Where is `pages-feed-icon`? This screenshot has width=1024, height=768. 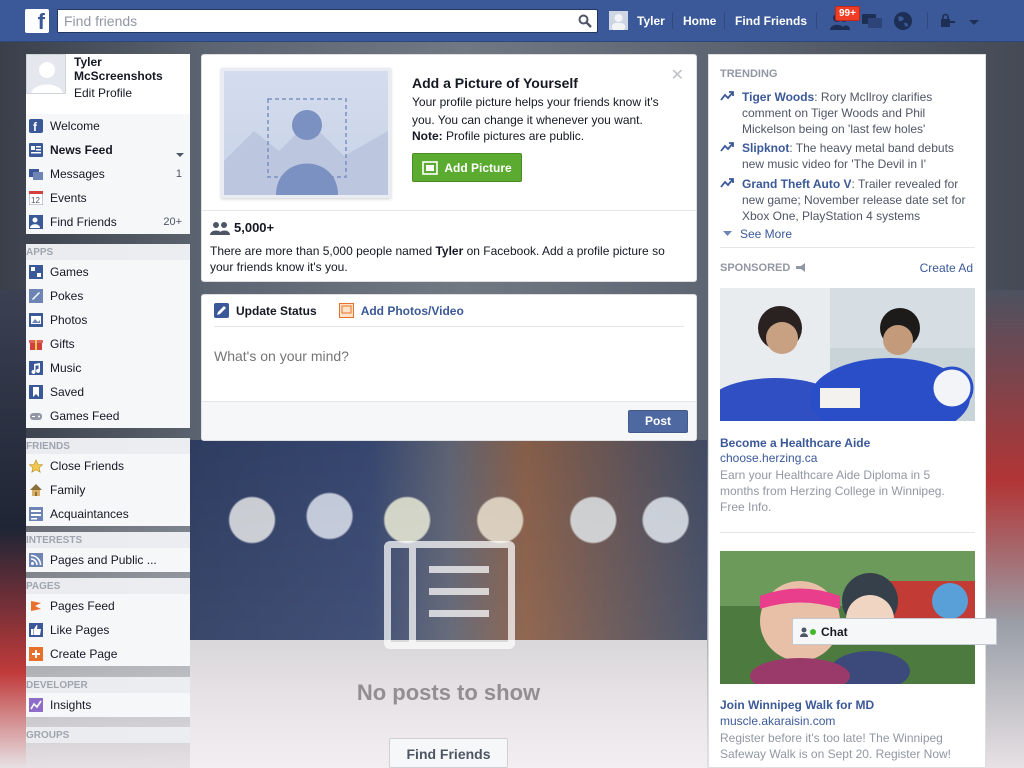 pages-feed-icon is located at coordinates (36, 606).